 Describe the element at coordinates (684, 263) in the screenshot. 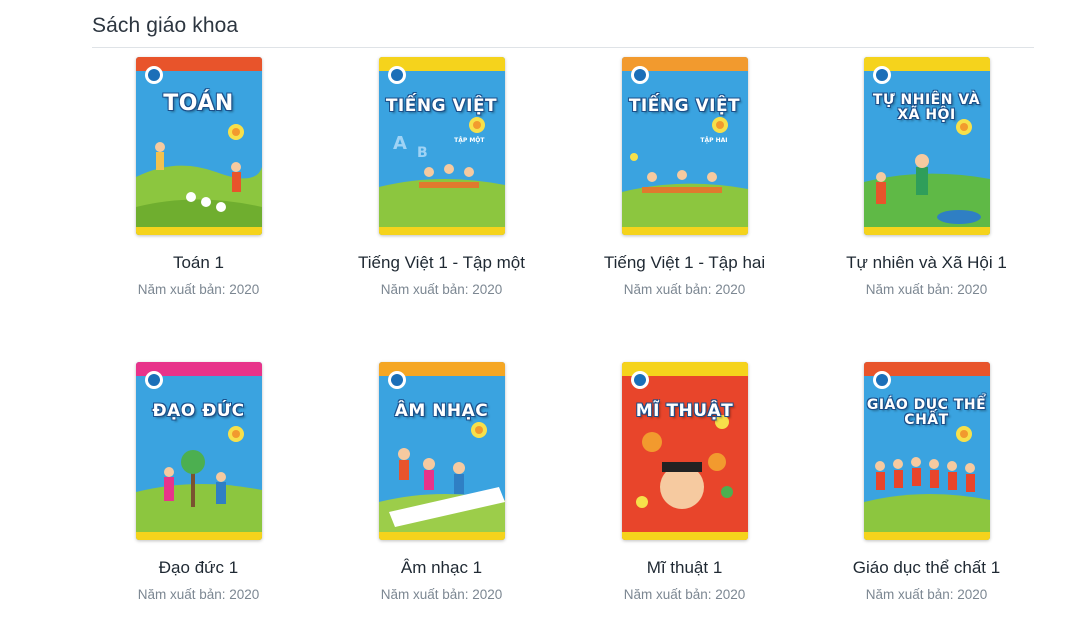

I see `book-title: Tiếng Việt 1 - Tập hai` at that location.